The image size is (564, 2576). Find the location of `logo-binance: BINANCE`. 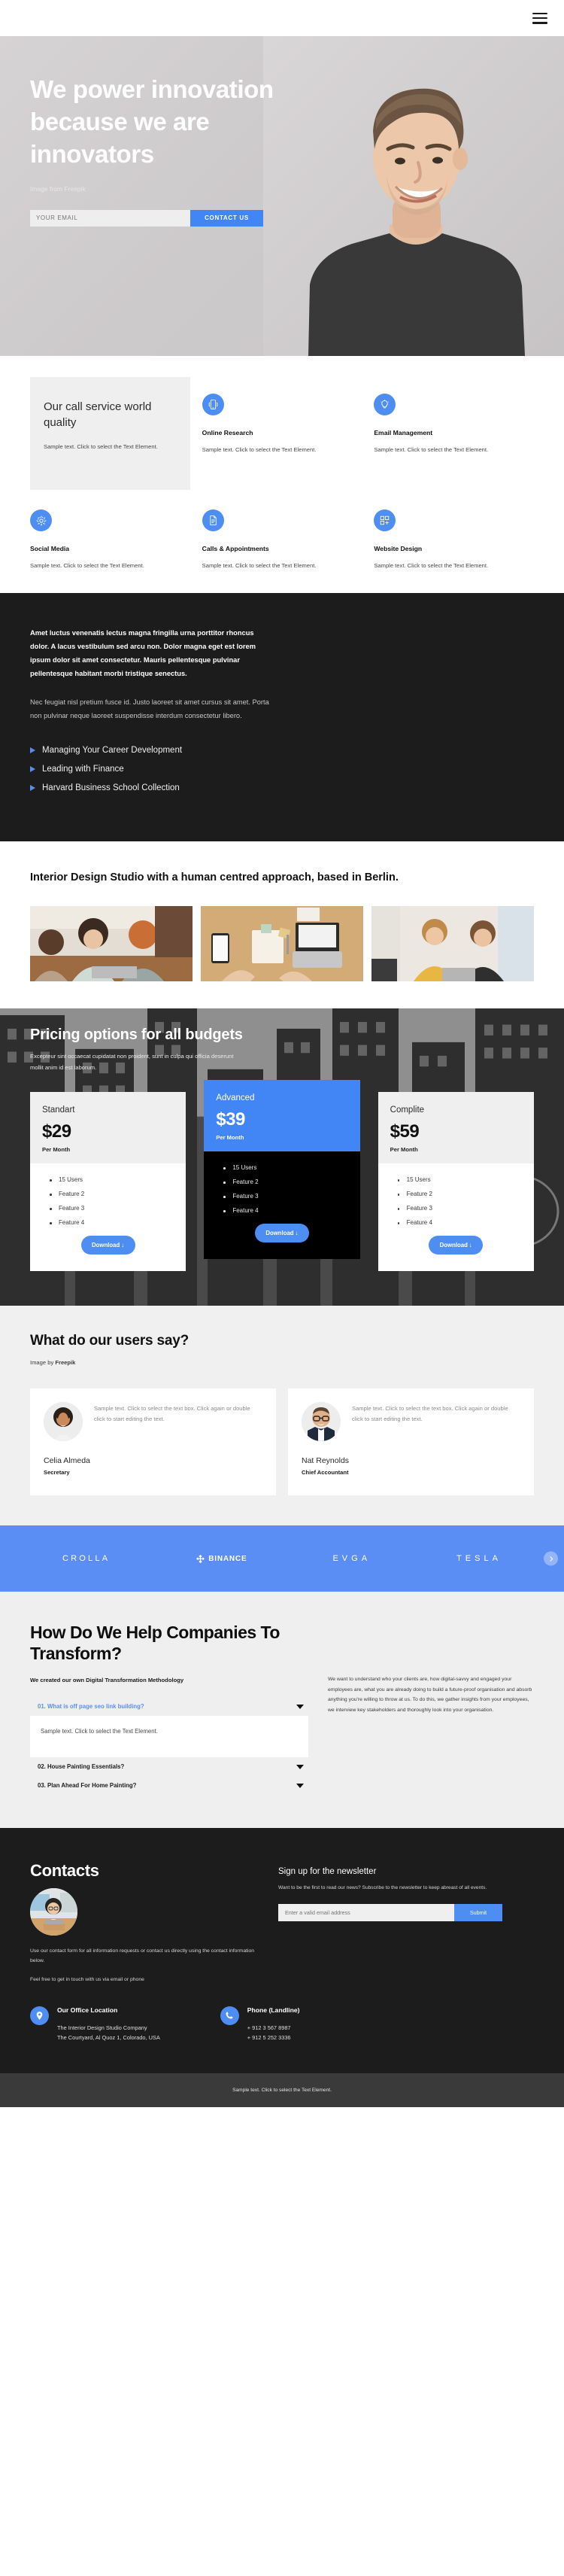

logo-binance: BINANCE is located at coordinates (221, 1559).